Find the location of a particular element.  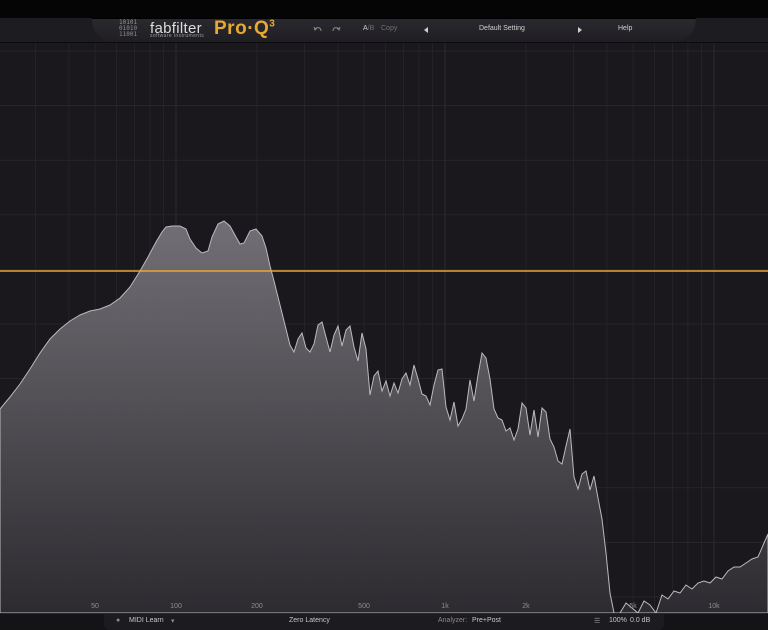

analyzer-mode-button: Pre+Post is located at coordinates (486, 620).